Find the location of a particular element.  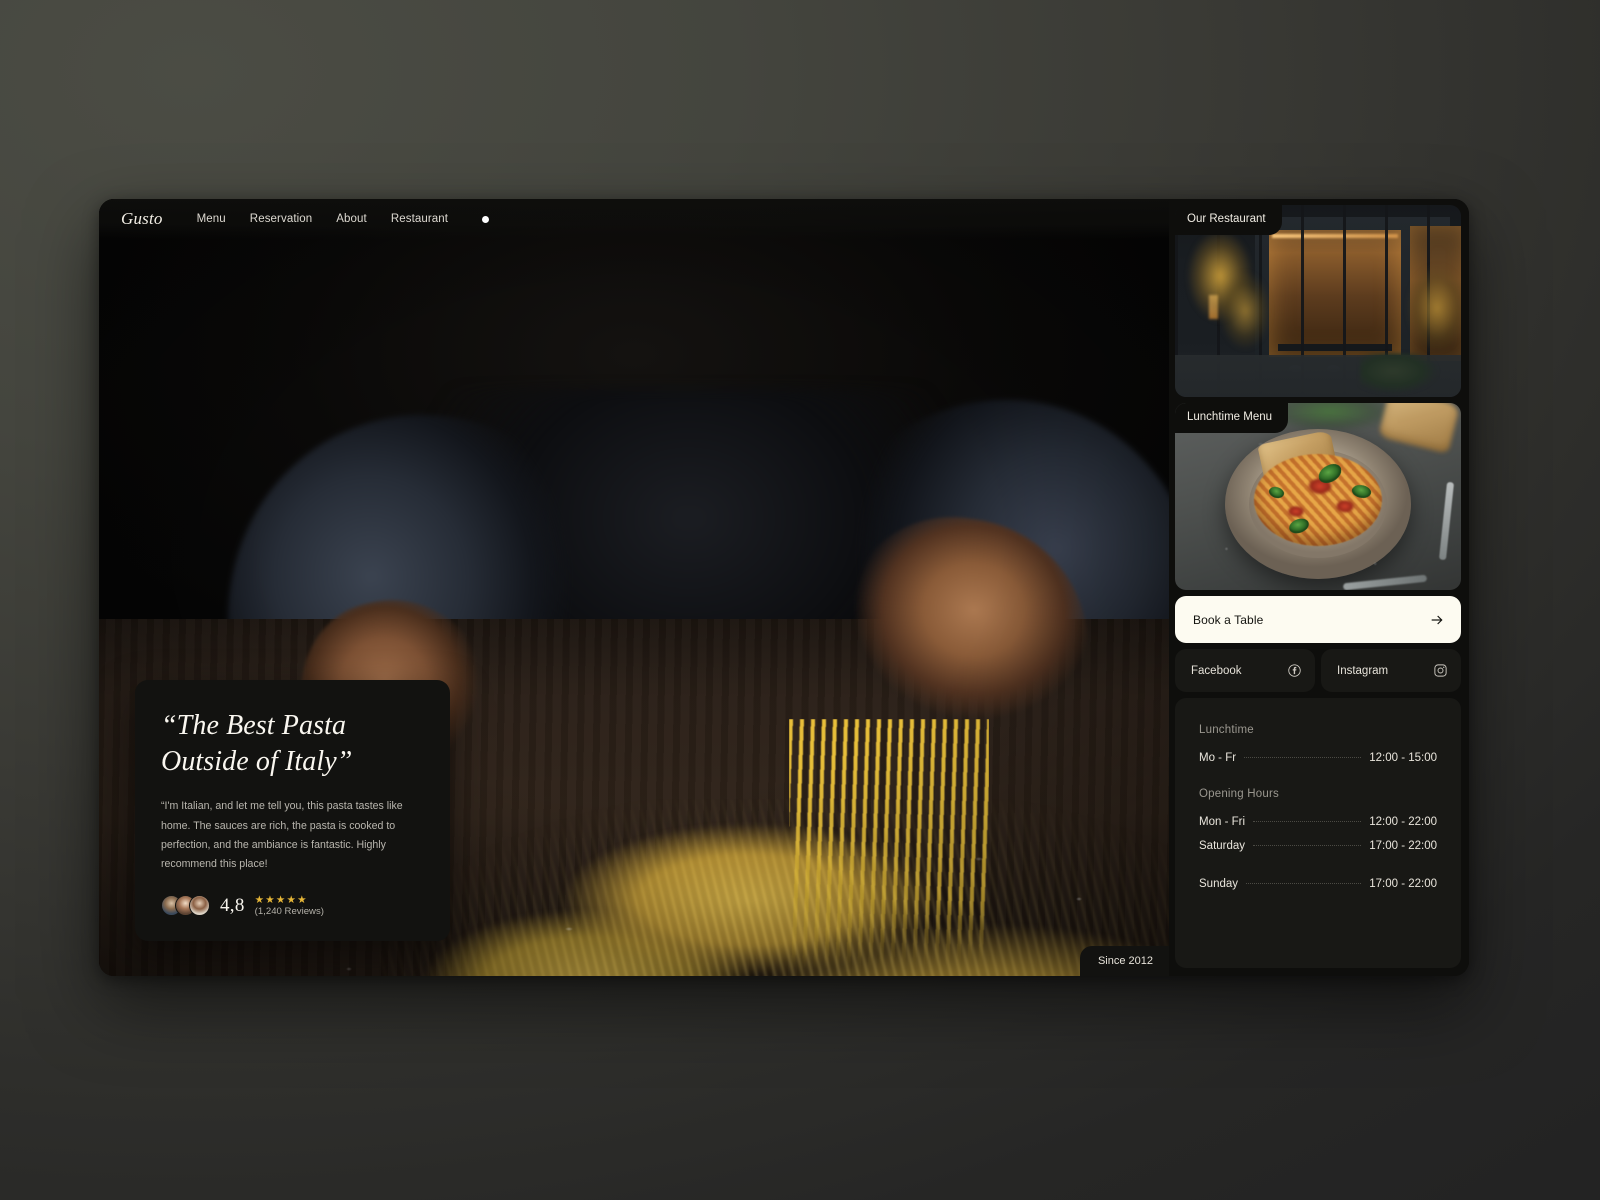

hours-day: Sunday is located at coordinates (1219, 884).